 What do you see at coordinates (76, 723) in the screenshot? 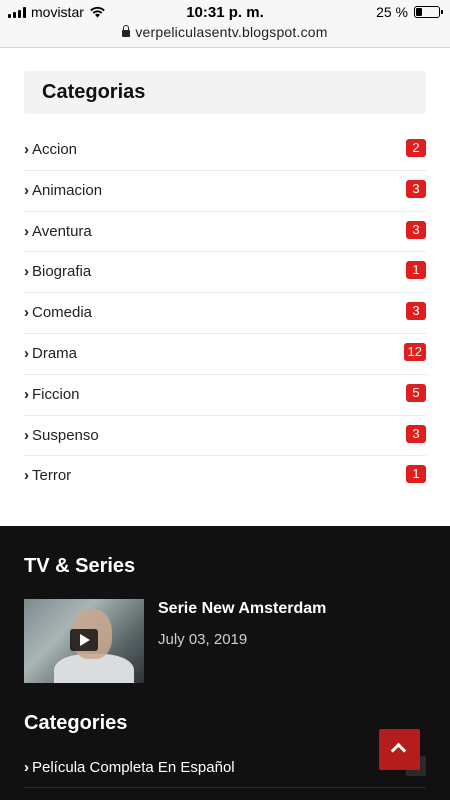
I see `categories-title: Categories` at bounding box center [76, 723].